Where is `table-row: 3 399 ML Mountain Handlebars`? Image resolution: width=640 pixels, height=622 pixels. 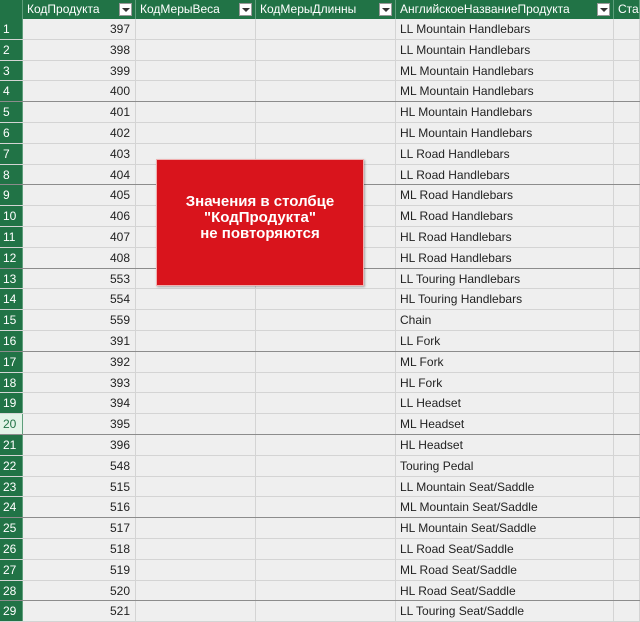
table-row: 3 399 ML Mountain Handlebars is located at coordinates (320, 71).